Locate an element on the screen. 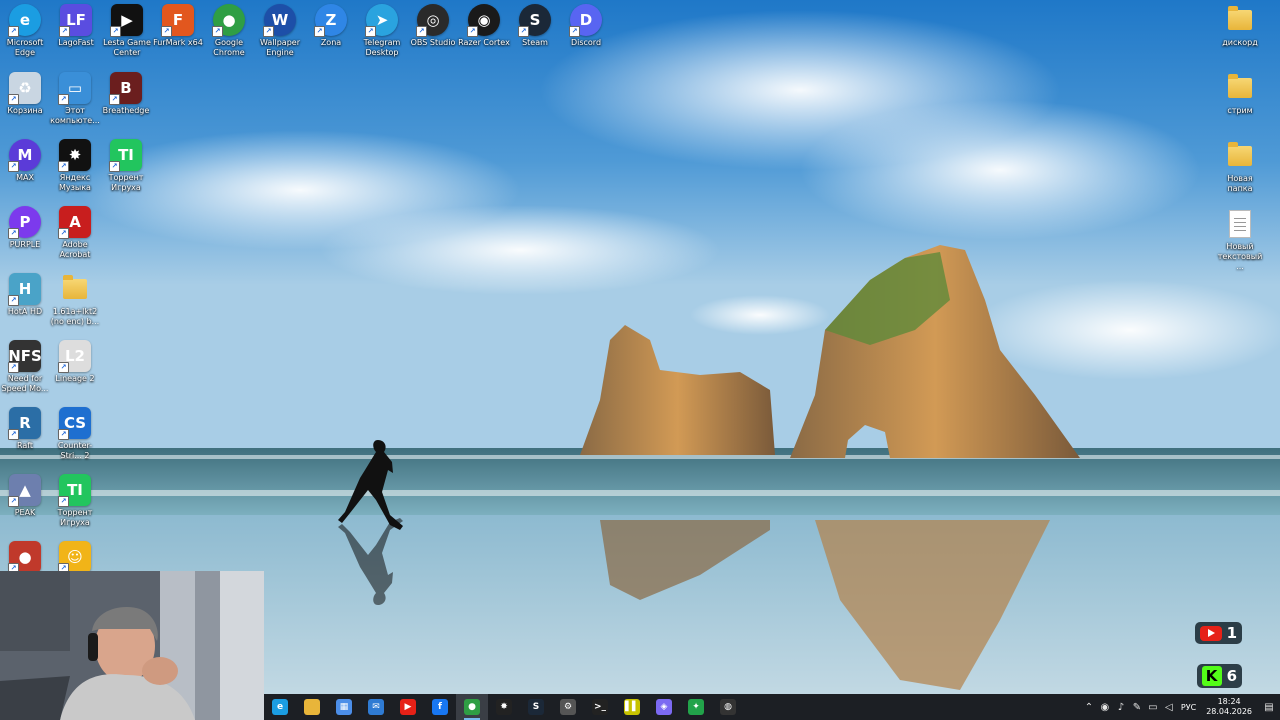 The image size is (1280, 720). desktop-icon-label: Telegram Desktop is located at coordinates (382, 47).